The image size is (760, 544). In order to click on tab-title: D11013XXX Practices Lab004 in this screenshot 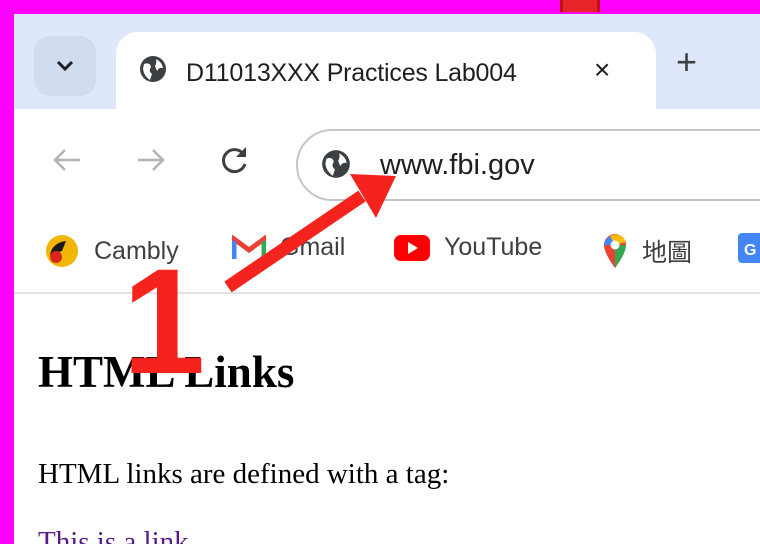, I will do `click(351, 73)`.